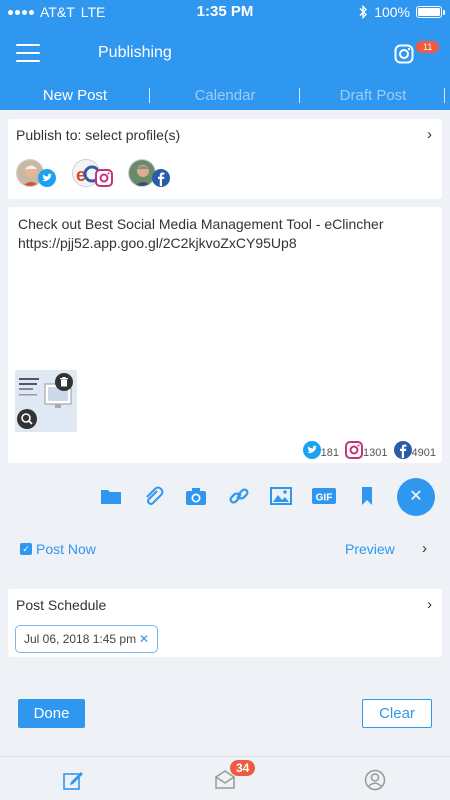  Describe the element at coordinates (66, 549) in the screenshot. I see `post-now-label: Post Now` at that location.